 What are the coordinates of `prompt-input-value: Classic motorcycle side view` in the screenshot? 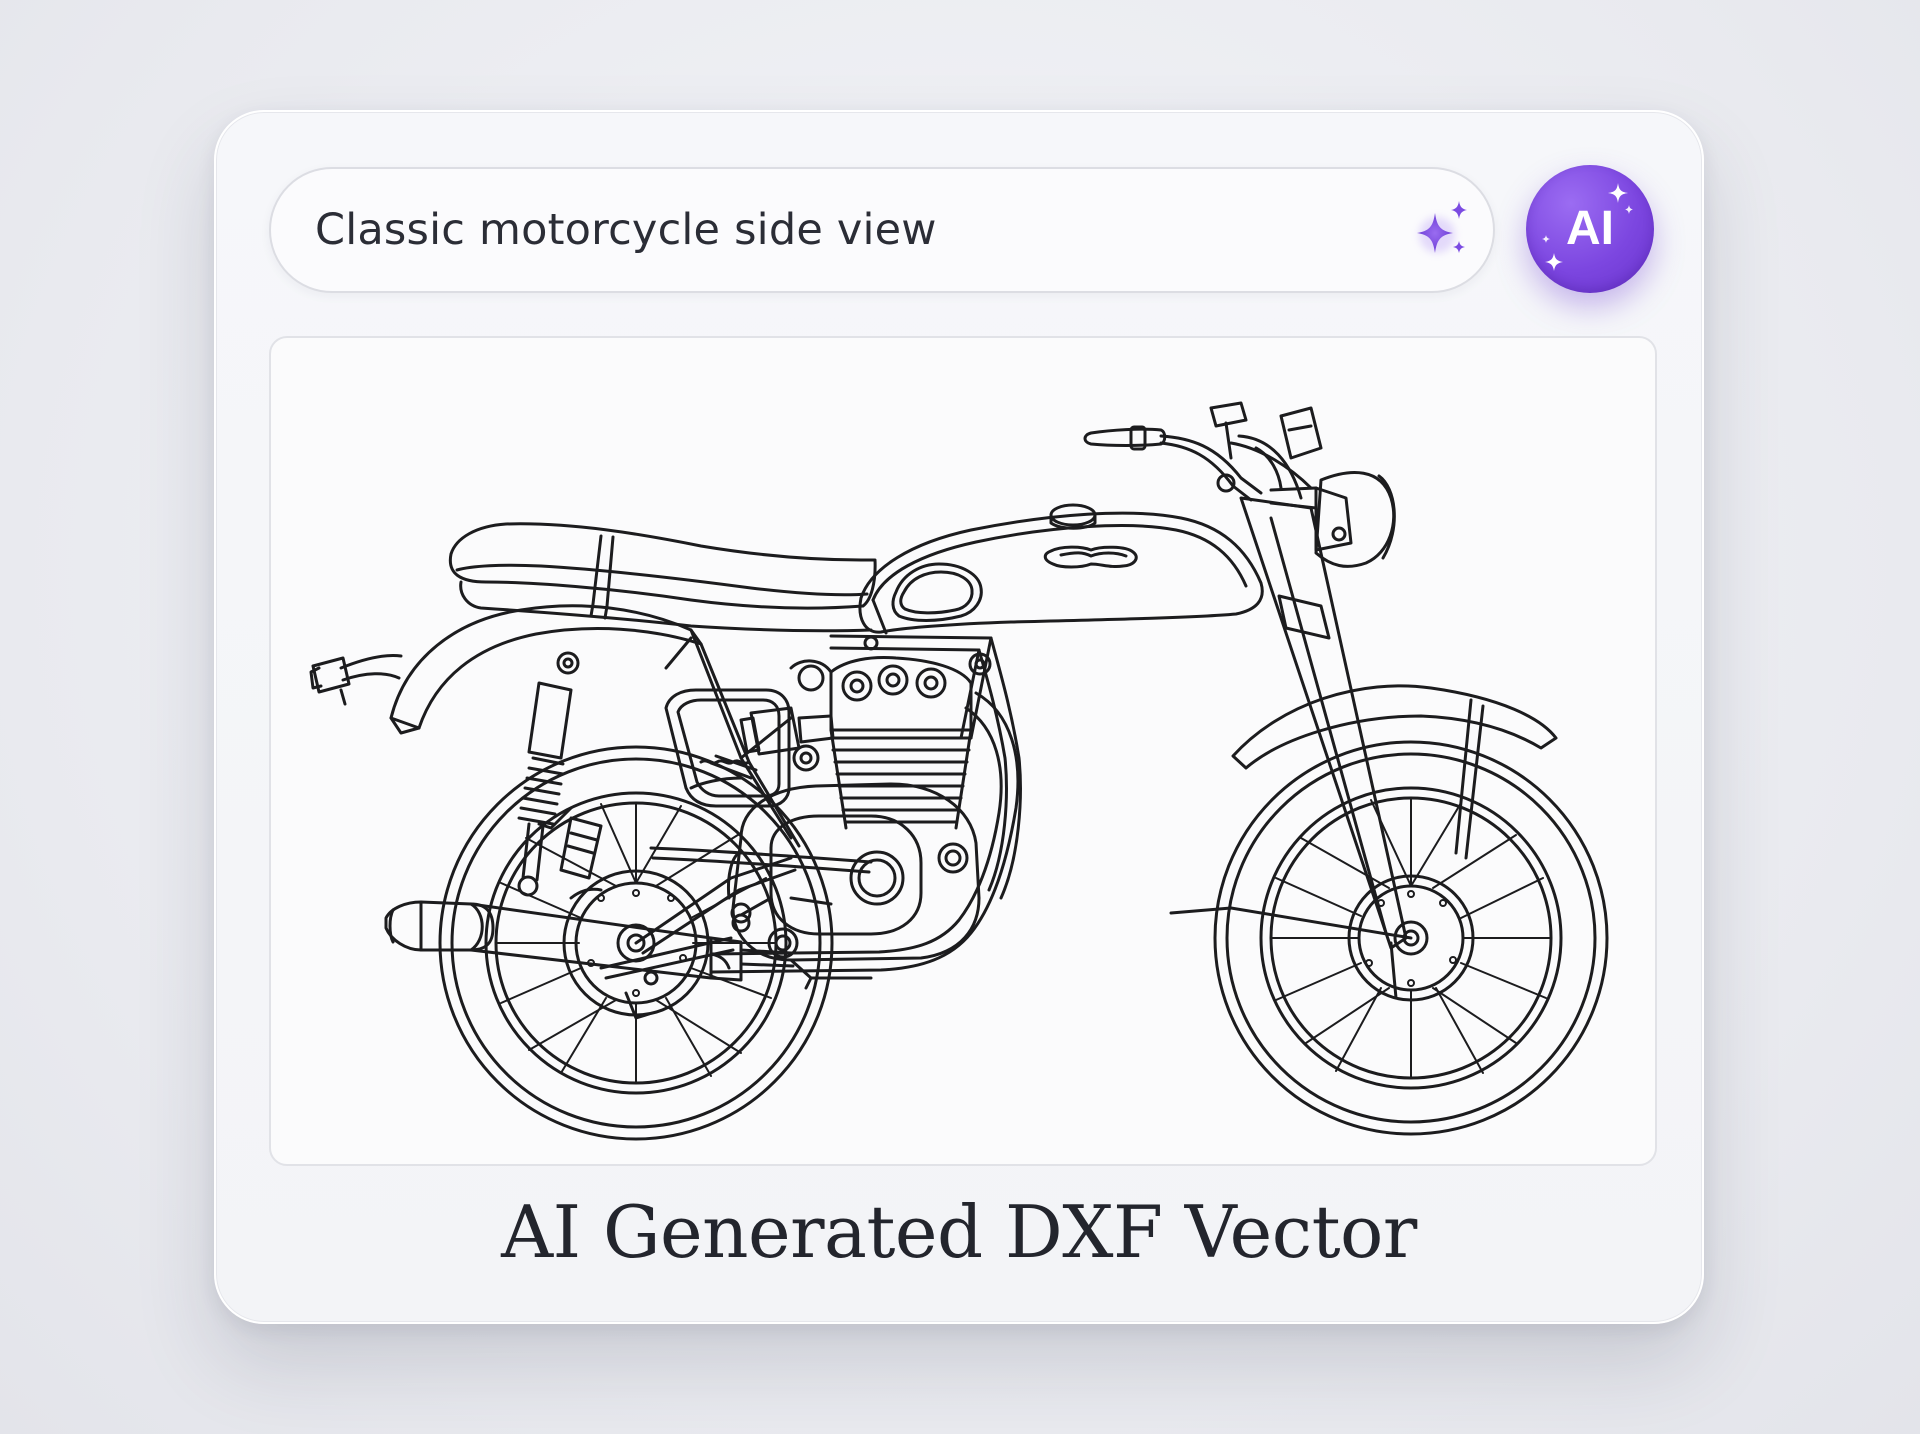 It's located at (626, 230).